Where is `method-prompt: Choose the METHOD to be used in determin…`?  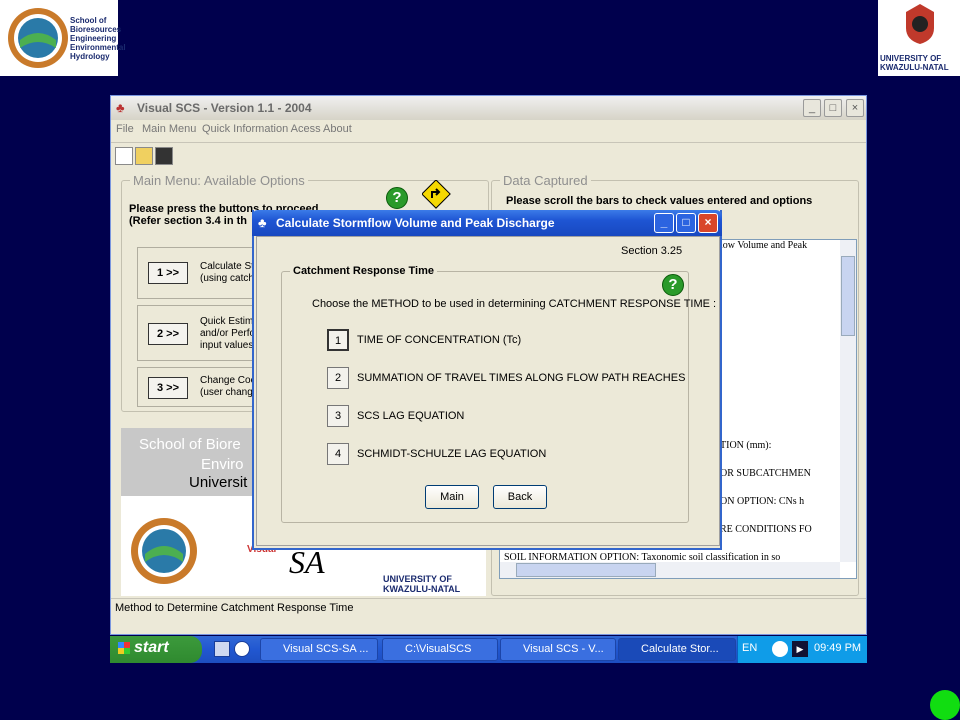 method-prompt: Choose the METHOD to be used in determin… is located at coordinates (514, 304).